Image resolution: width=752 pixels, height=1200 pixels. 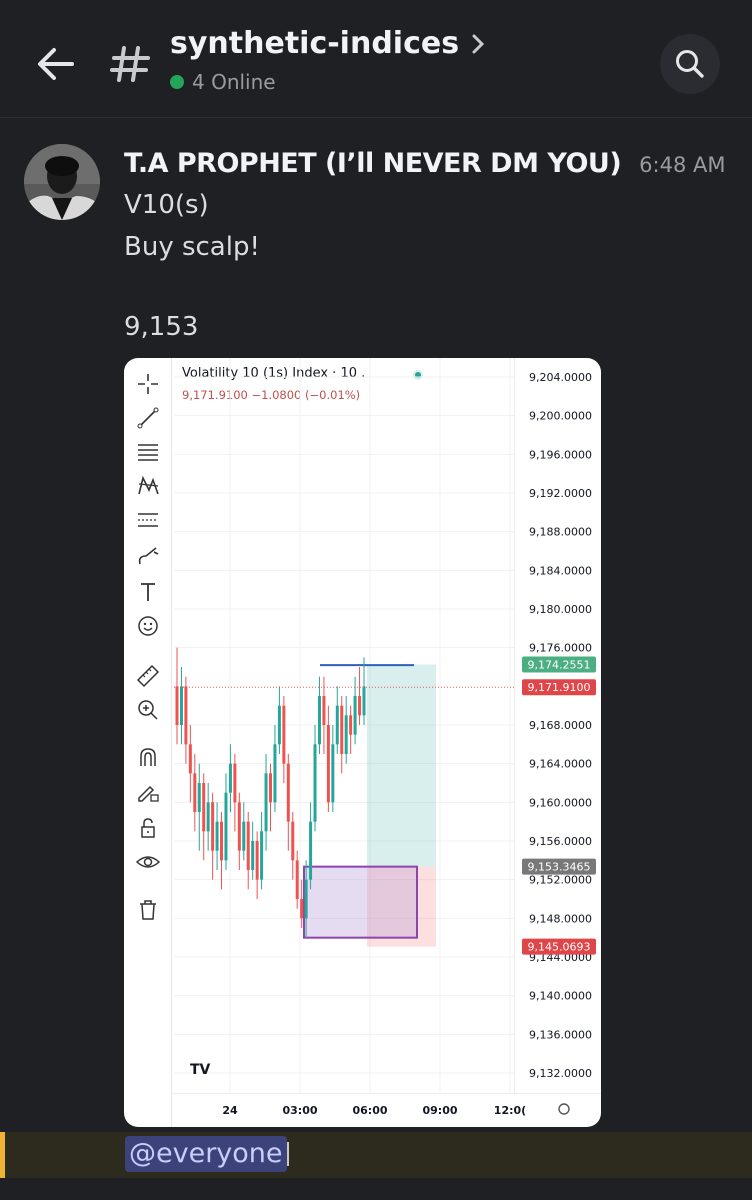 What do you see at coordinates (161, 327) in the screenshot?
I see `message-line: 9,153` at bounding box center [161, 327].